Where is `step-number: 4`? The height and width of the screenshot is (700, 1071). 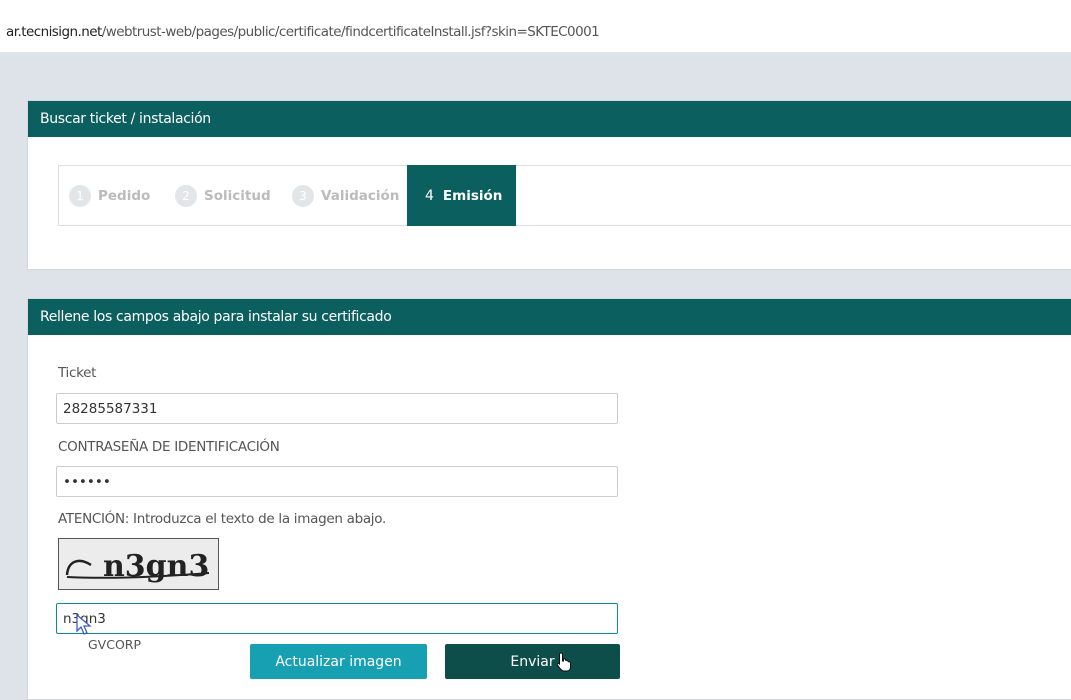 step-number: 4 is located at coordinates (429, 195).